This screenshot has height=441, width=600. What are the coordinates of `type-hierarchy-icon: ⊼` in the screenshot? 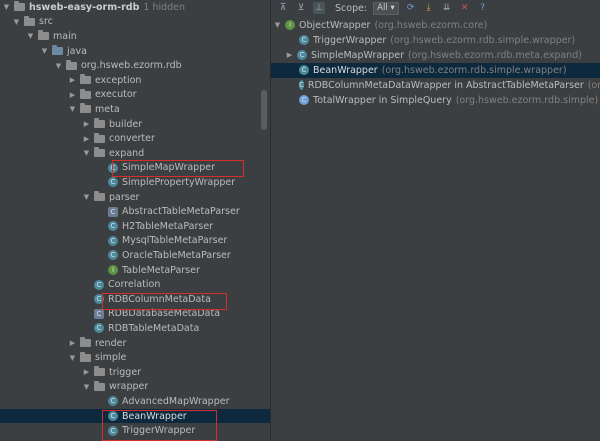 It's located at (283, 8).